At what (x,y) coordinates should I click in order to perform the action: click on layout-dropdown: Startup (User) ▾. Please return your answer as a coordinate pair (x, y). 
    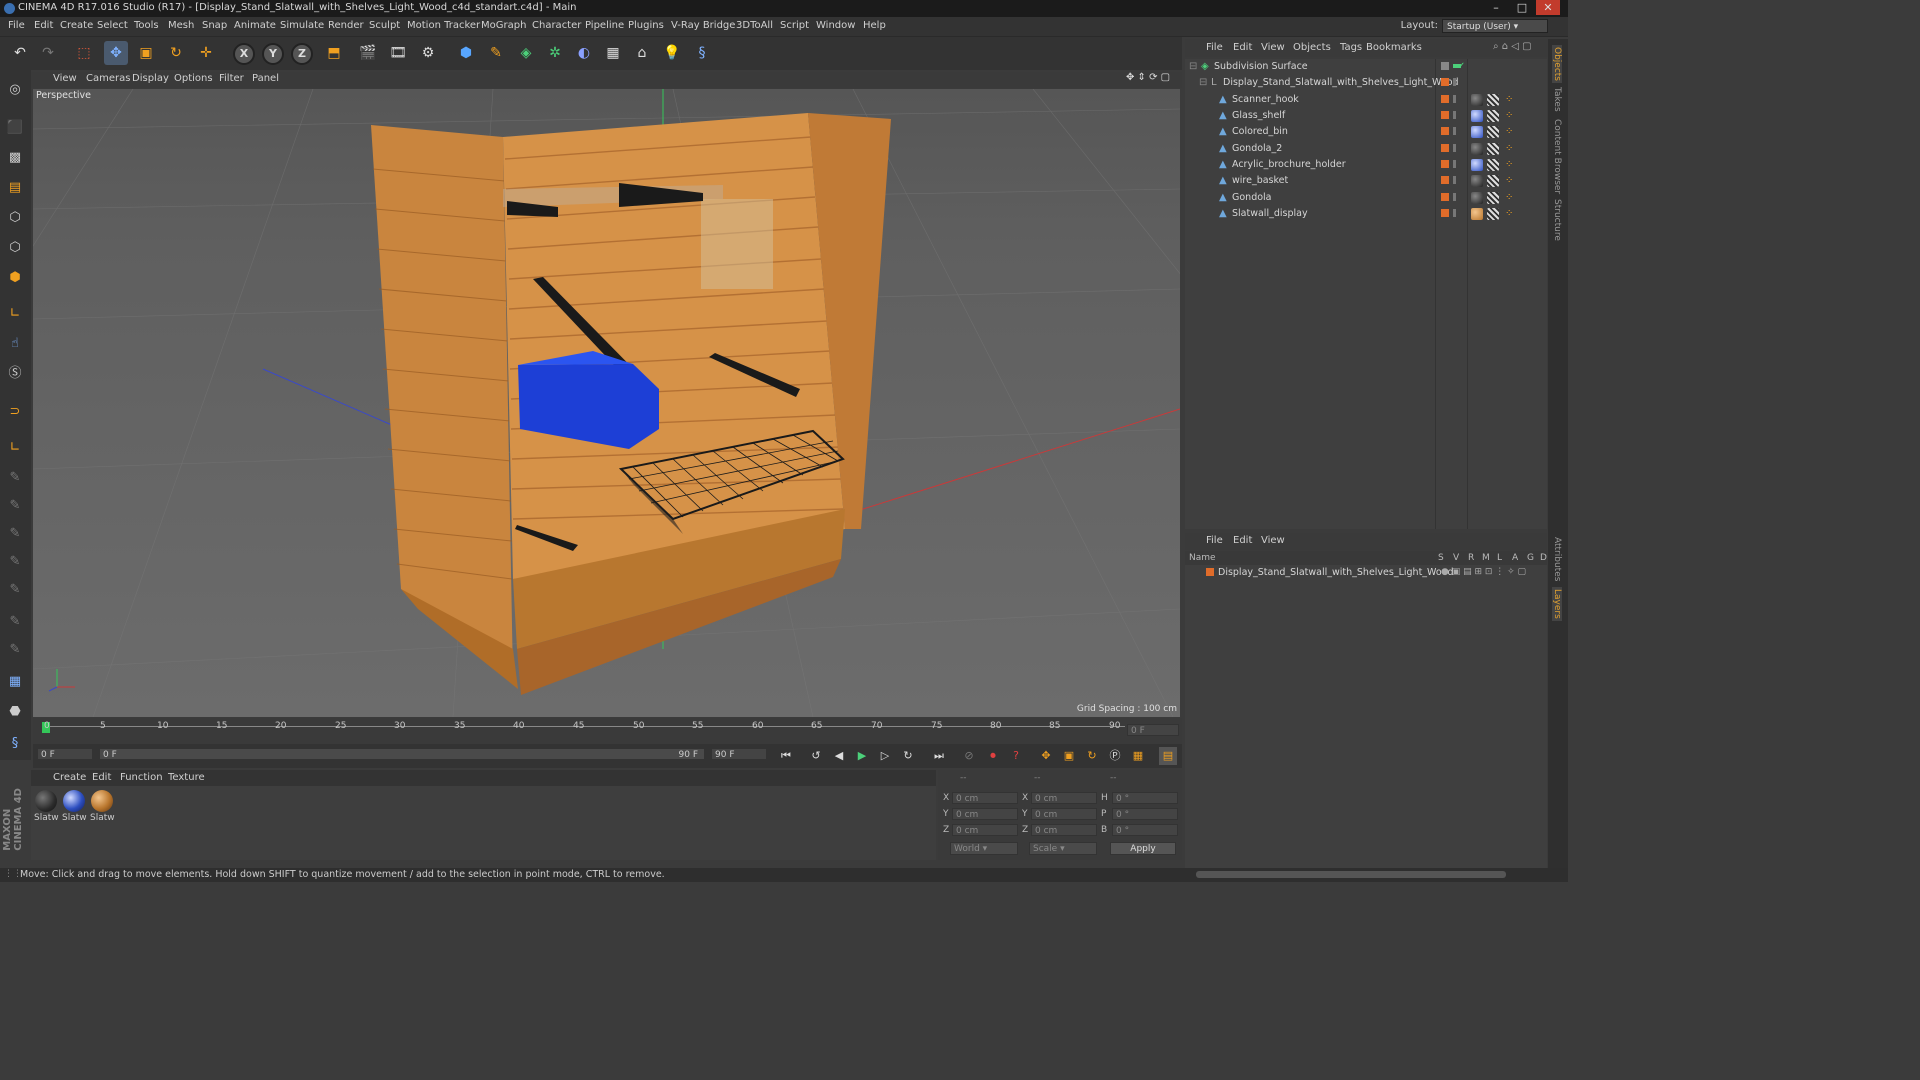
    Looking at the image, I should click on (1495, 26).